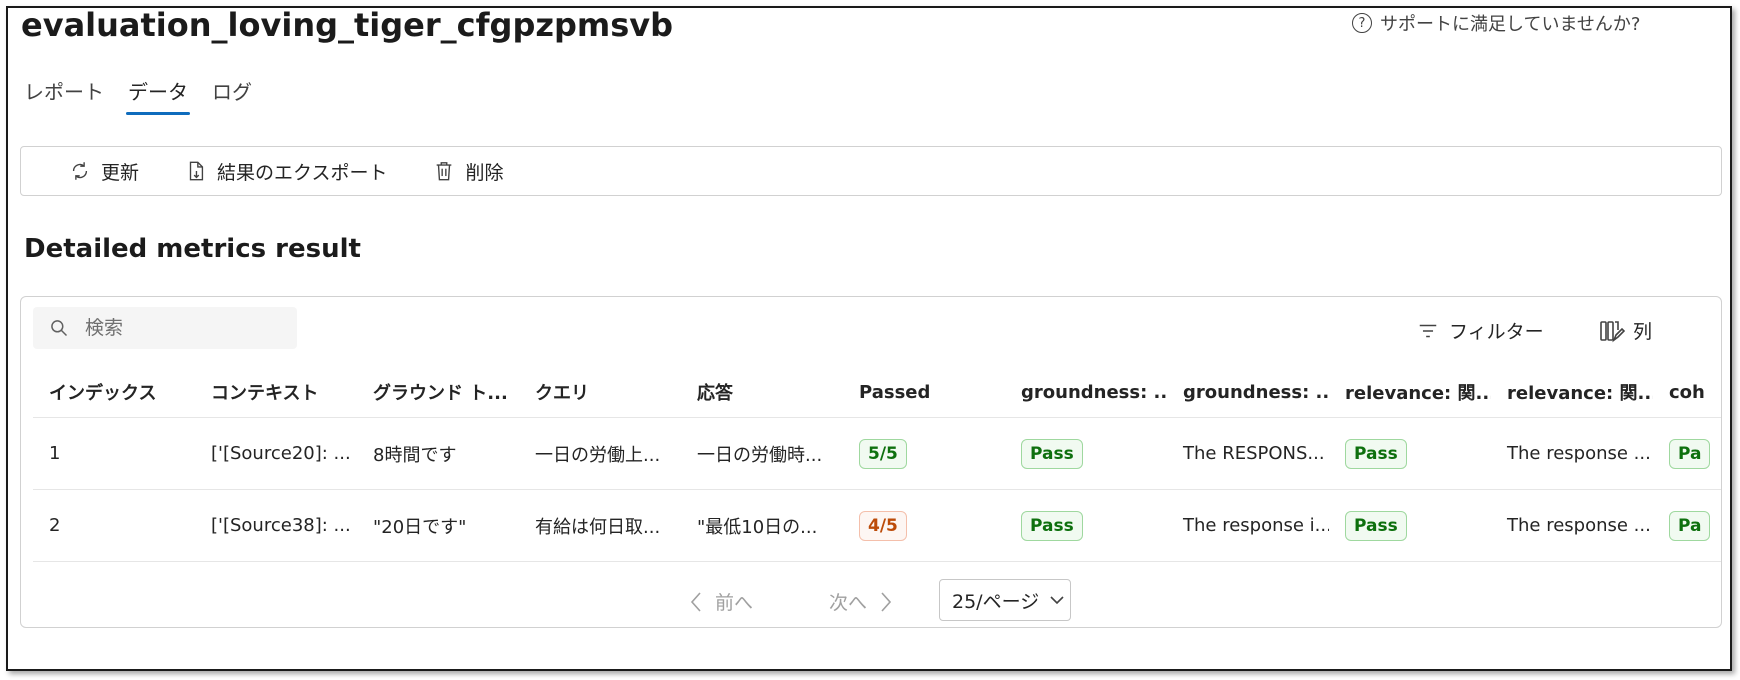 The height and width of the screenshot is (680, 1740). I want to click on tab-bar: レポート データ ログ, so click(138, 95).